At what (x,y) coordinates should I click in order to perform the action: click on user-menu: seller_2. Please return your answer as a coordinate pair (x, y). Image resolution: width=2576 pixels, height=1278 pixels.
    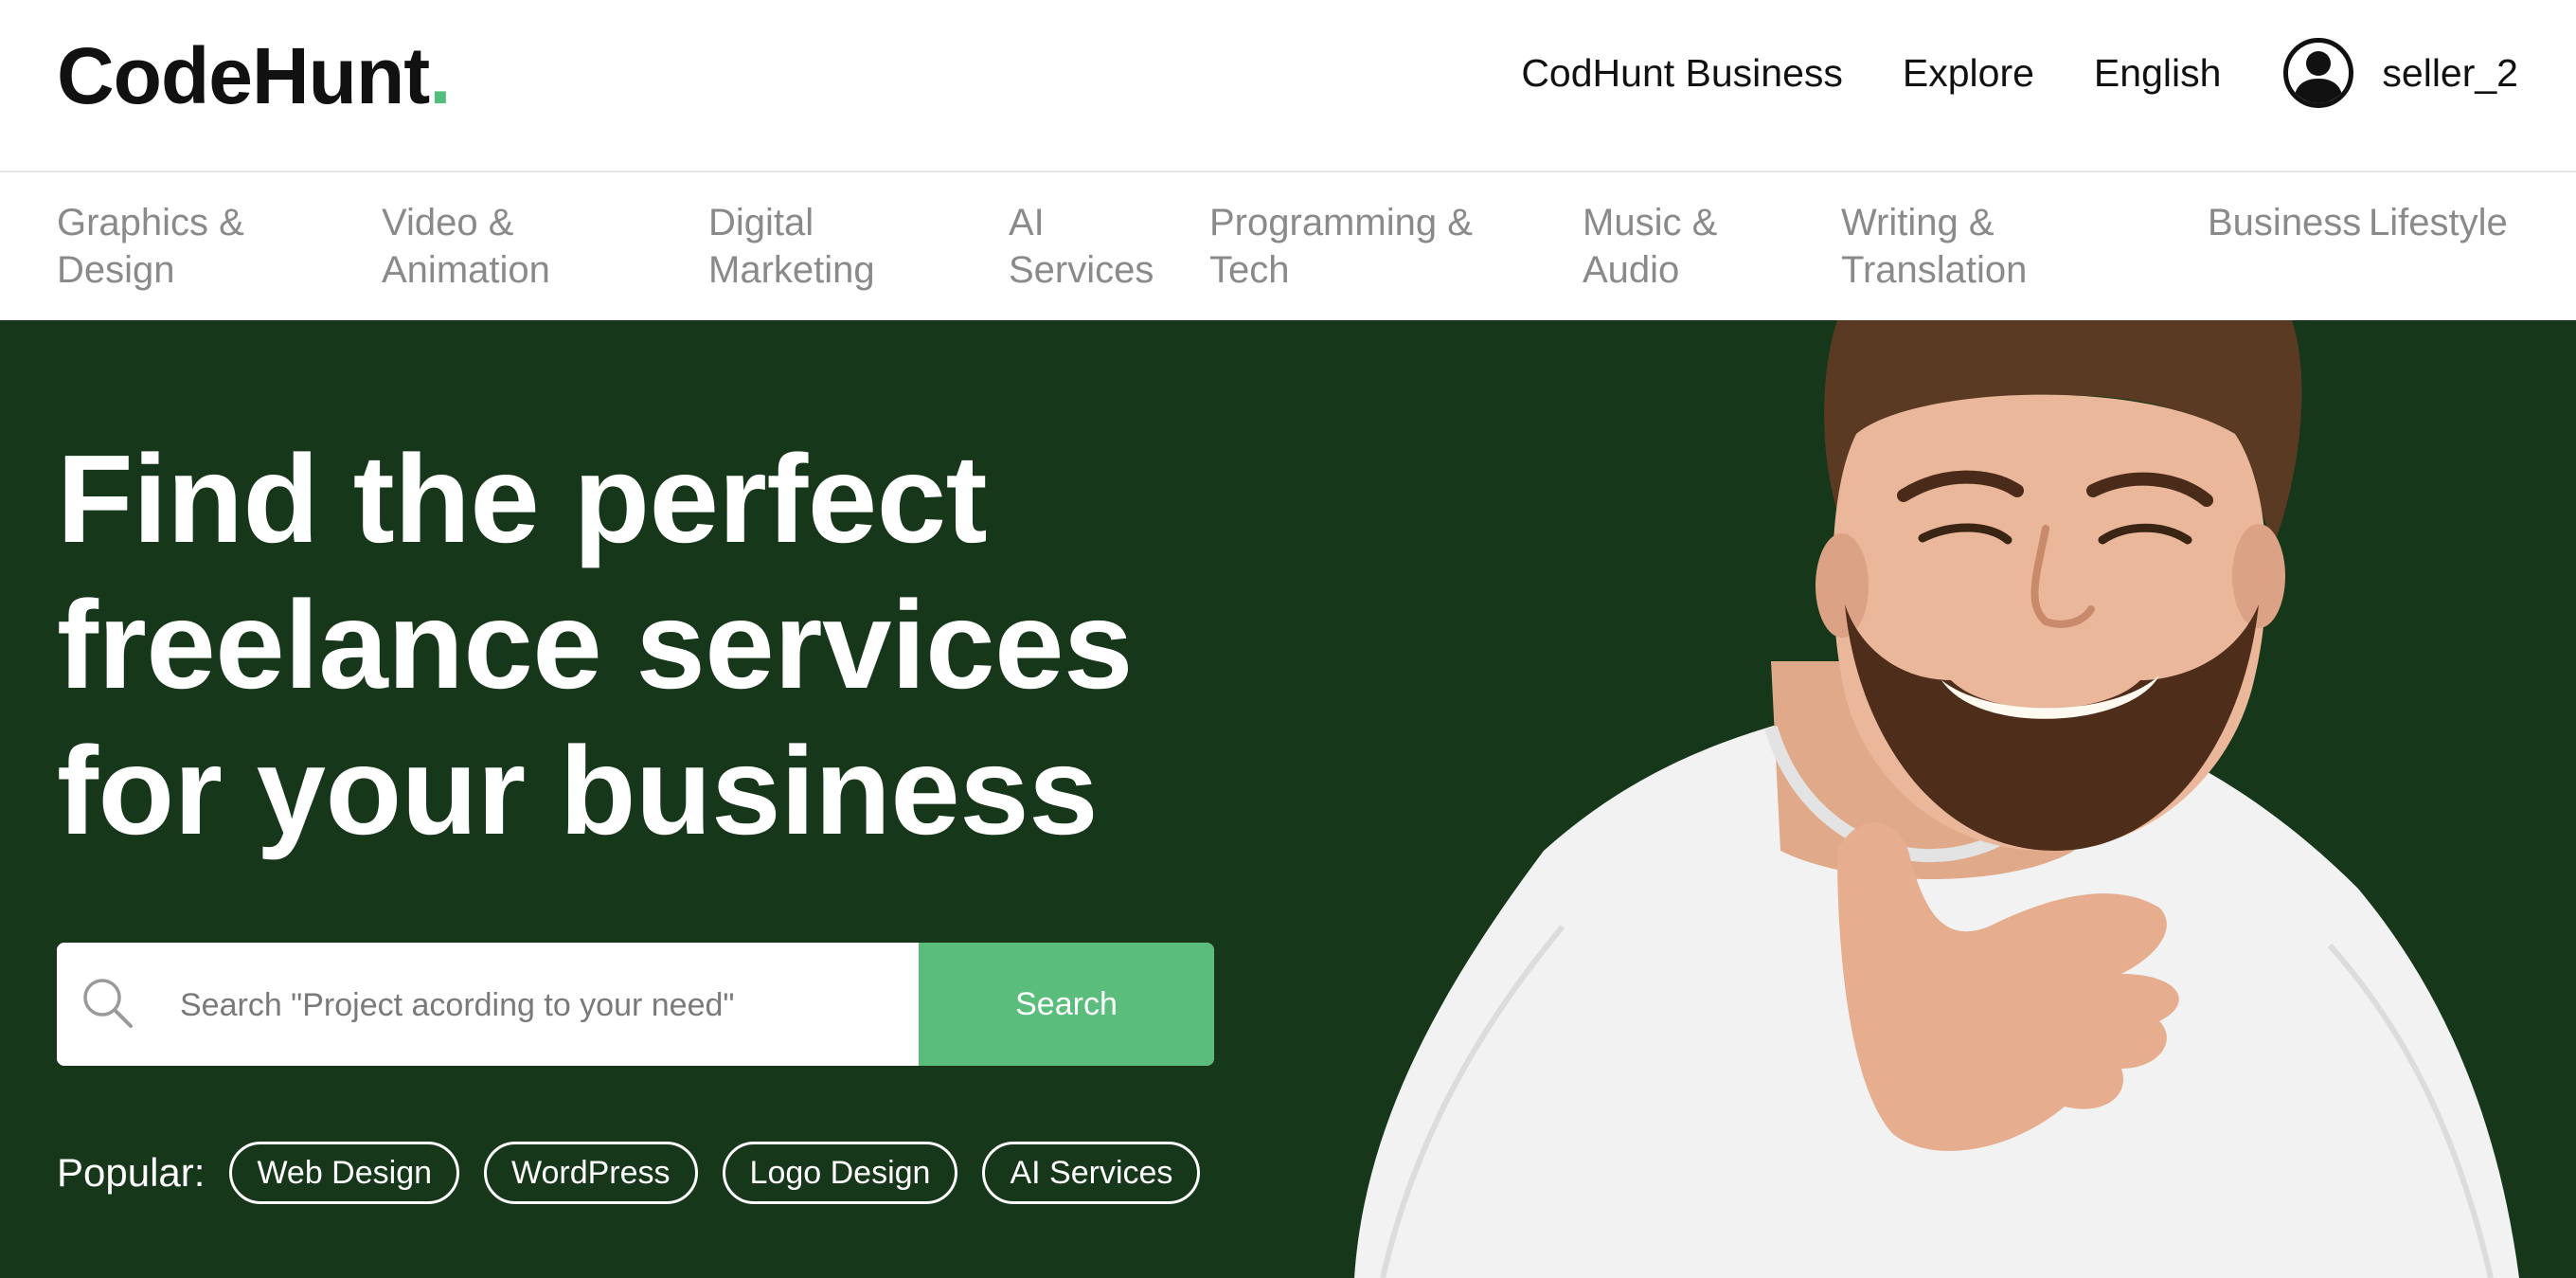
    Looking at the image, I should click on (2400, 73).